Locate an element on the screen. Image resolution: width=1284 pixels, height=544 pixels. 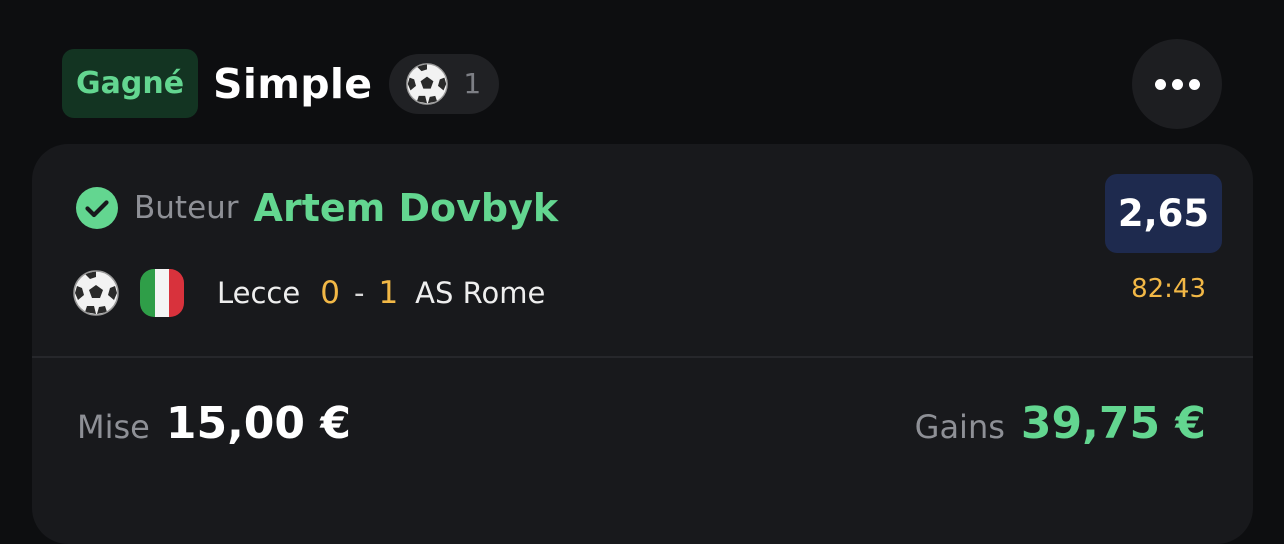
gains-summary: Gains 39,75 € is located at coordinates (1060, 423).